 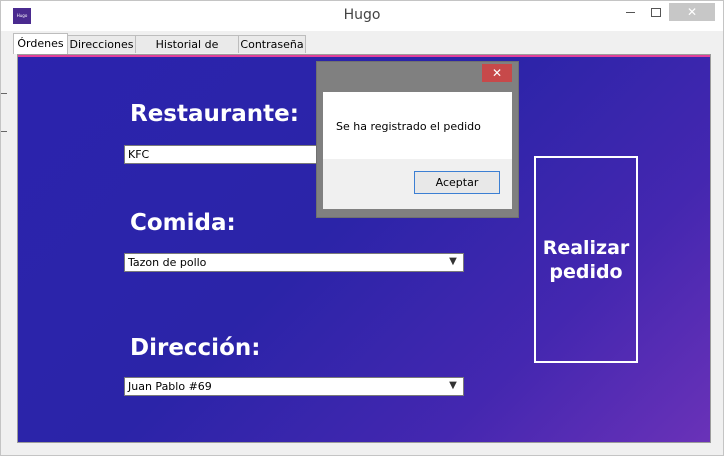 I want to click on minimize-icon, so click(x=630, y=12).